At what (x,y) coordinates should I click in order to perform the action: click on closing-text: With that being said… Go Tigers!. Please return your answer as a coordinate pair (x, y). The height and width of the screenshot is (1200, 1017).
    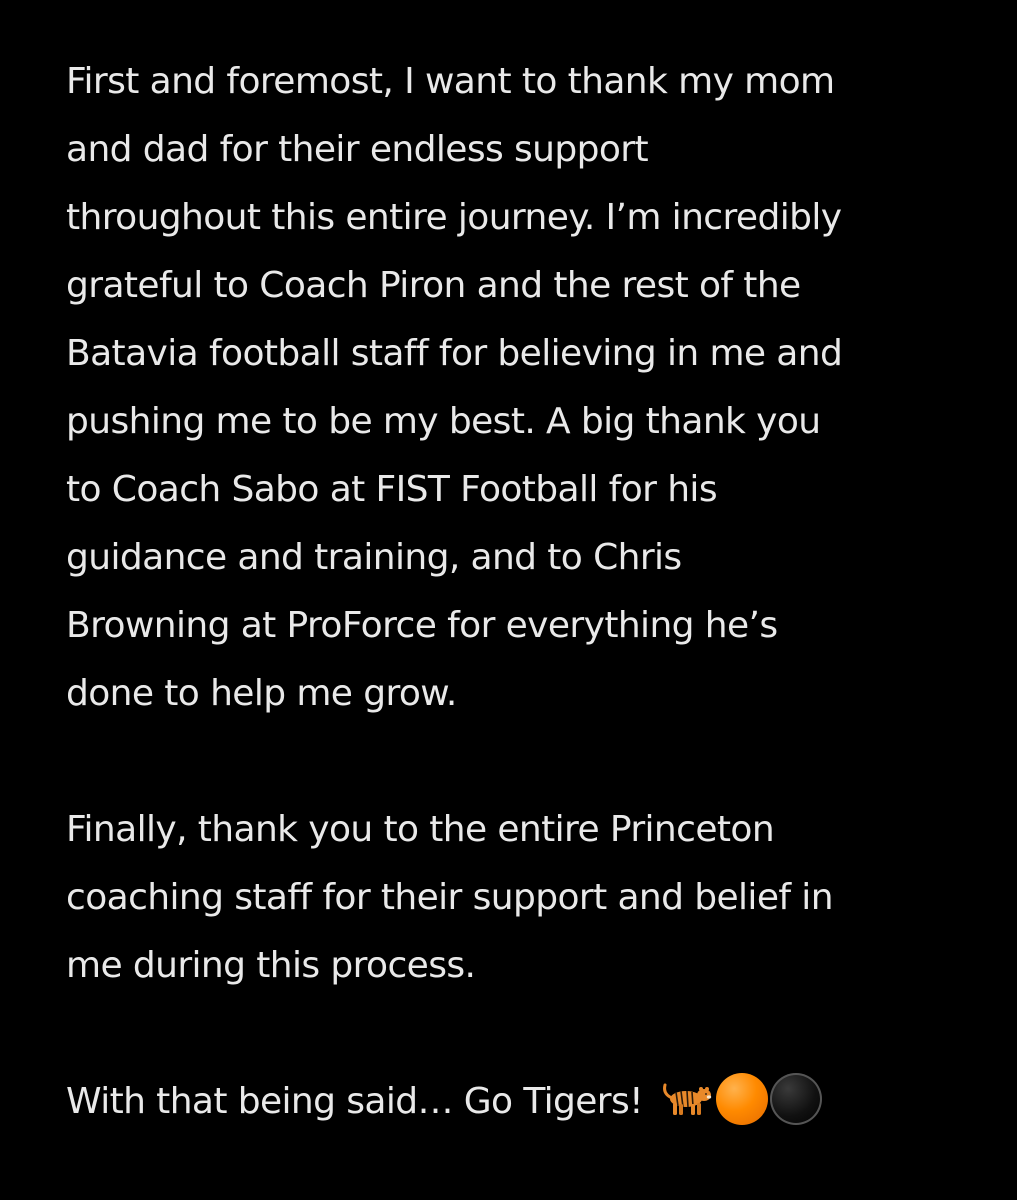
    Looking at the image, I should click on (355, 1101).